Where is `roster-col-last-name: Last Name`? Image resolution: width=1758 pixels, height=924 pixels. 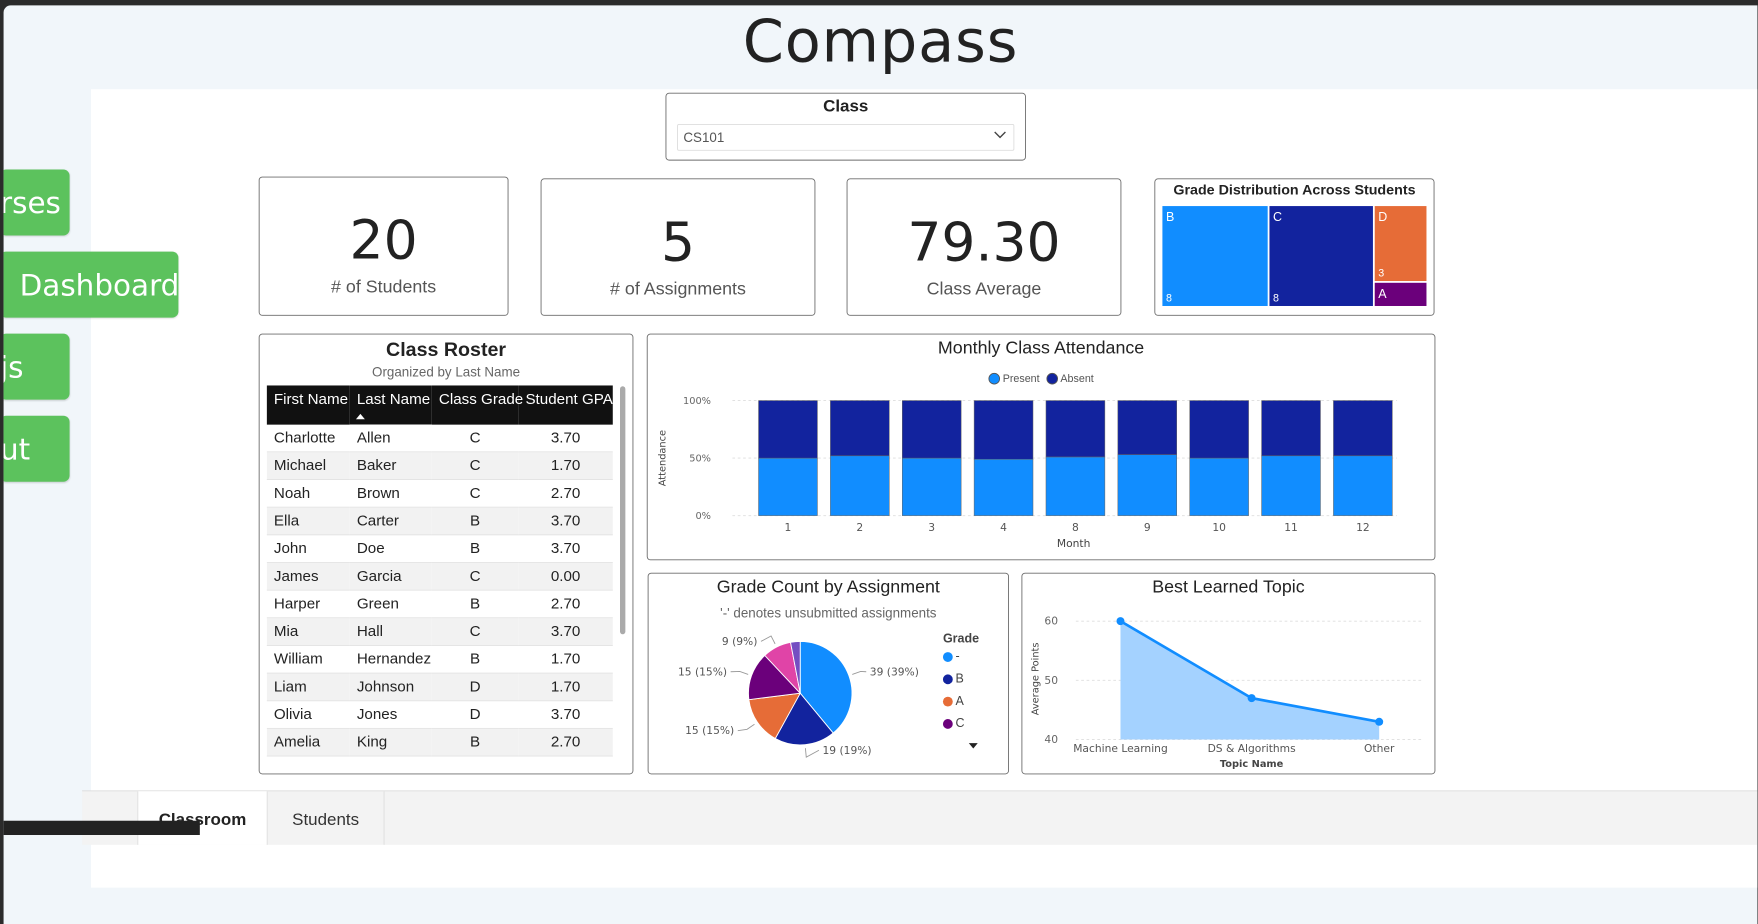
roster-col-last-name: Last Name is located at coordinates (390, 405).